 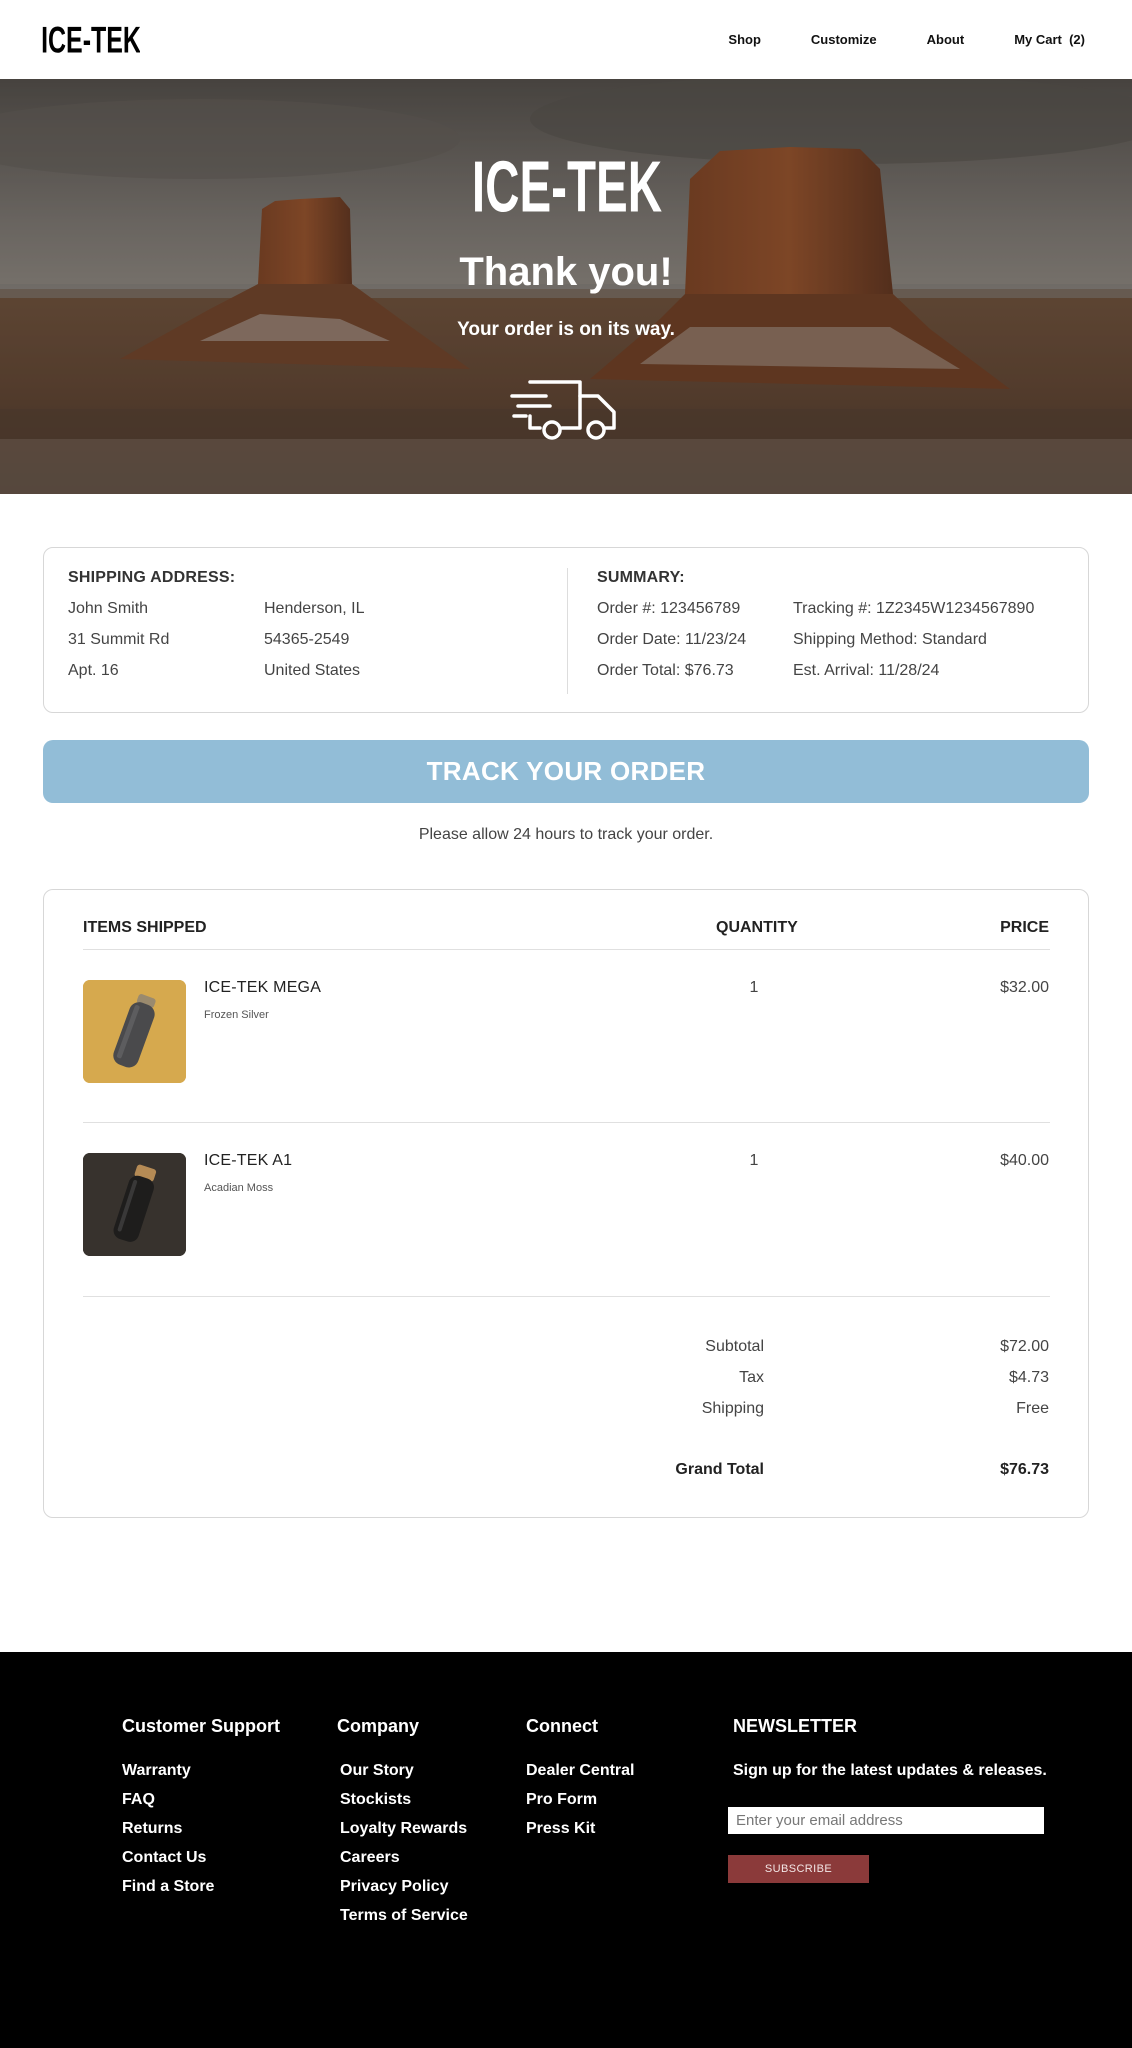 I want to click on est-arrival: Est. Arrival: 11/28/24, so click(x=866, y=670).